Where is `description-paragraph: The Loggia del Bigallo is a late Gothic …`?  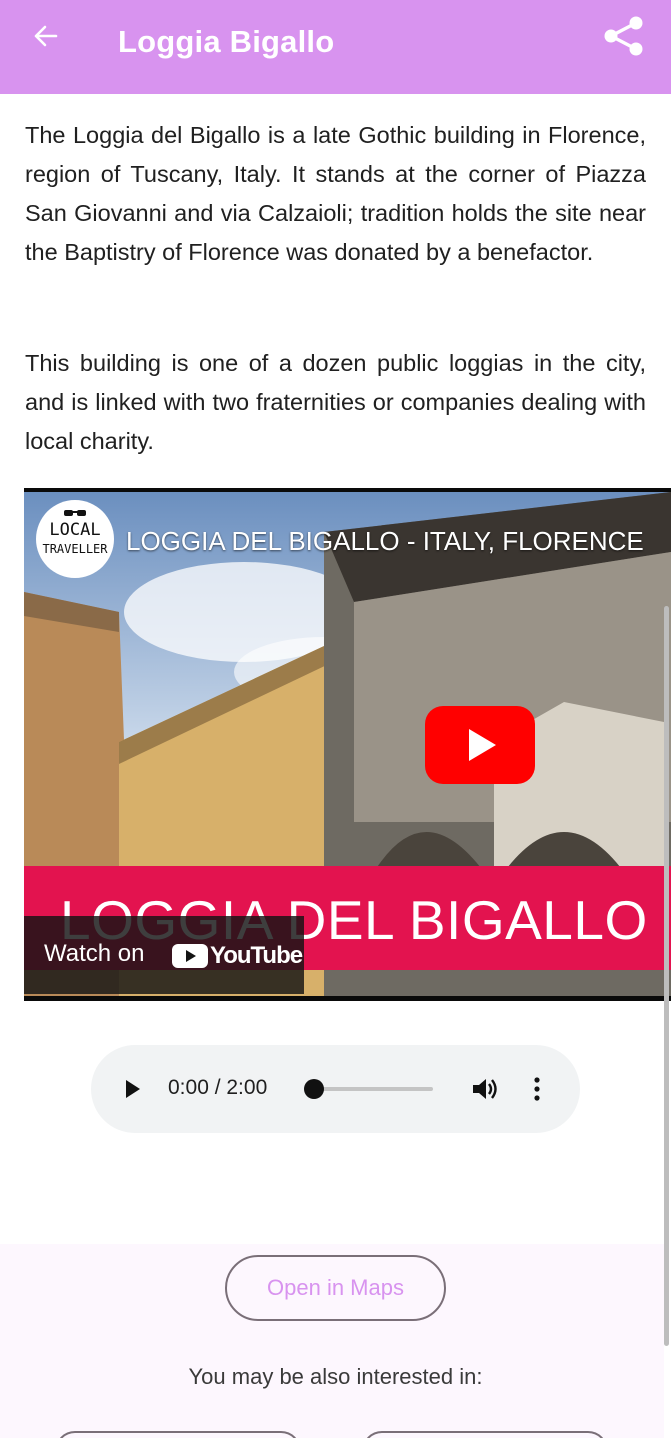 description-paragraph: The Loggia del Bigallo is a late Gothic … is located at coordinates (335, 193).